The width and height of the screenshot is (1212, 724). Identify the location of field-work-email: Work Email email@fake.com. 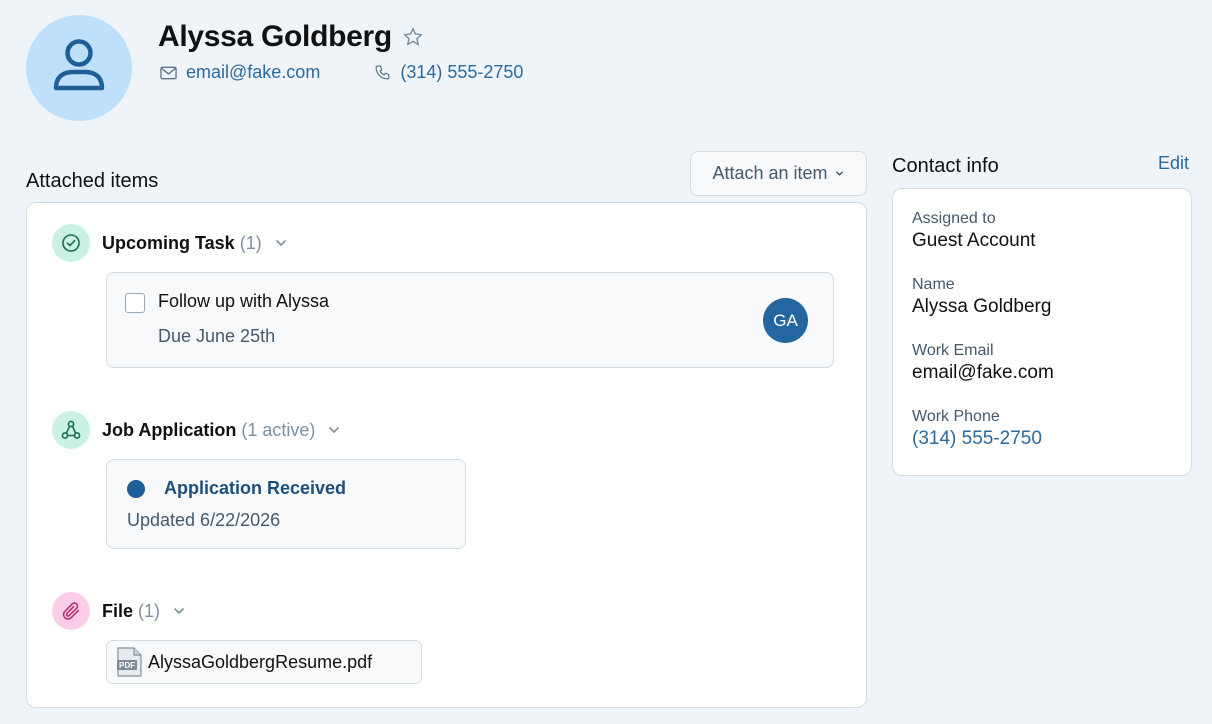
(983, 363).